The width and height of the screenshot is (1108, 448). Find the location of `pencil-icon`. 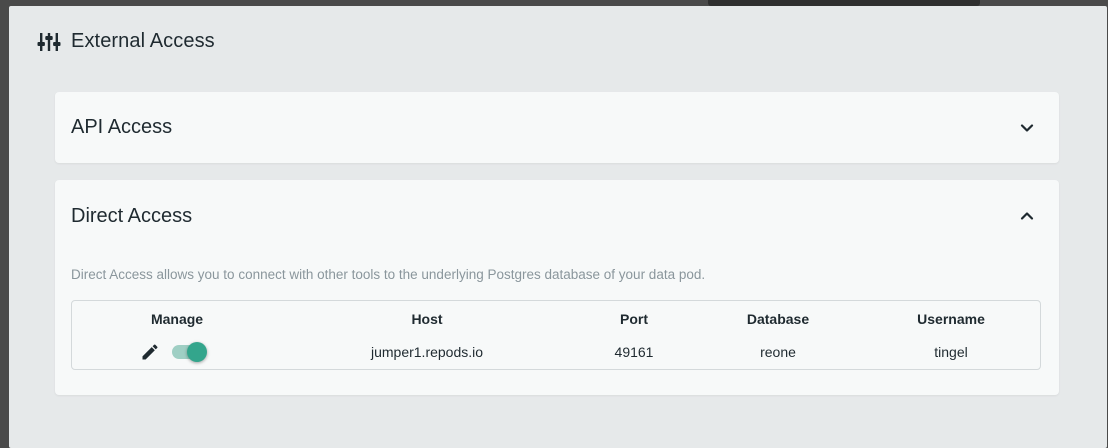

pencil-icon is located at coordinates (150, 352).